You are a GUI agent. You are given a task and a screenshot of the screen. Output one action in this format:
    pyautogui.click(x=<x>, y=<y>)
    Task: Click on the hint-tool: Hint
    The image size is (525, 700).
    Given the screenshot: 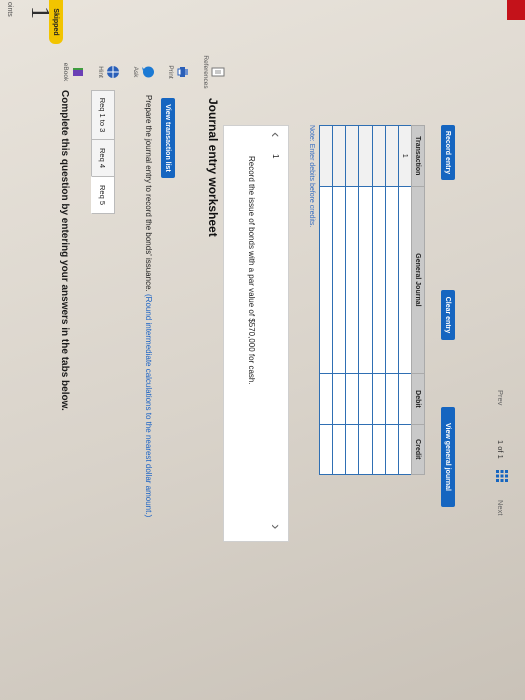 What is the action you would take?
    pyautogui.click(x=108, y=72)
    